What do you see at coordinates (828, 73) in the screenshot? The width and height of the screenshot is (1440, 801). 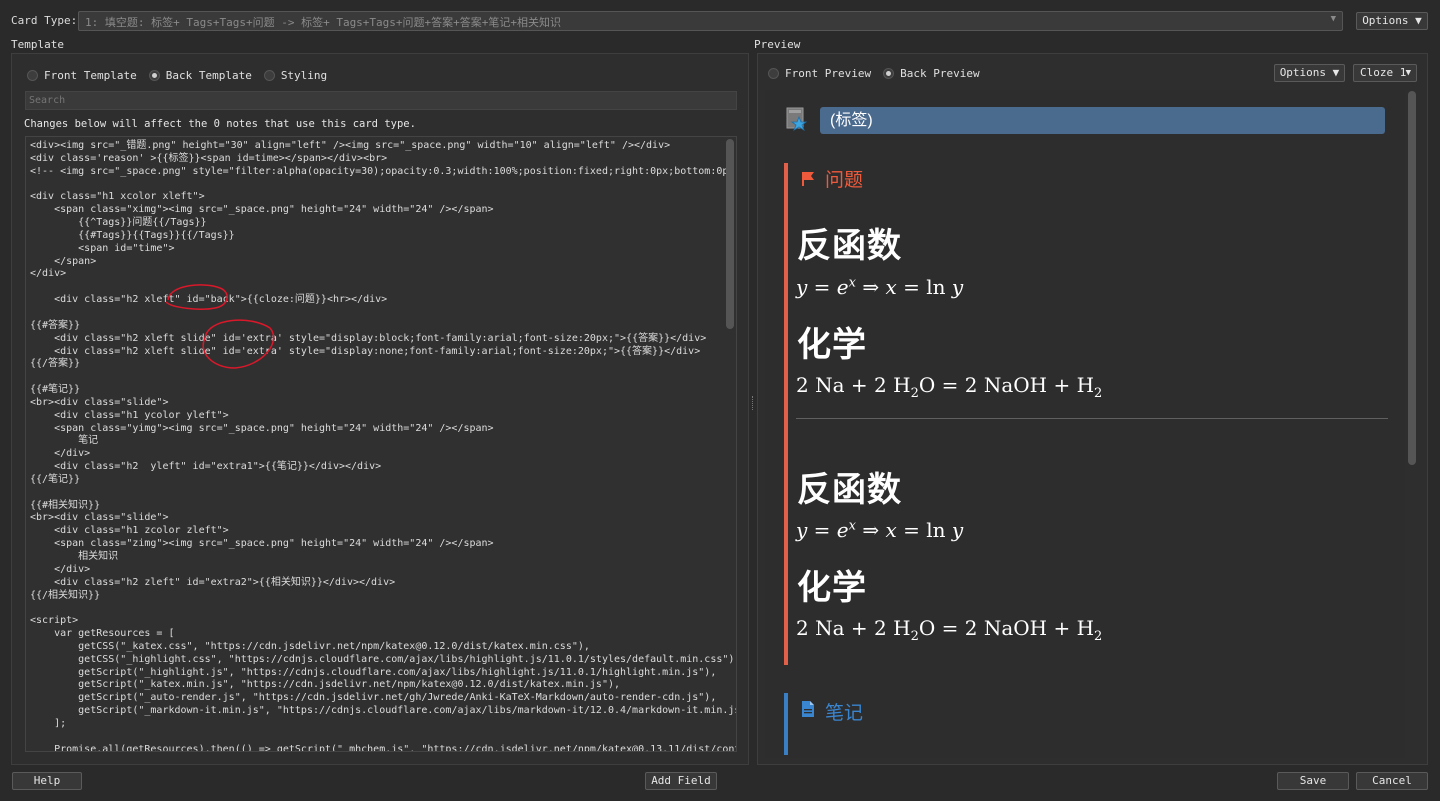 I see `front-preview-label: Front Preview` at bounding box center [828, 73].